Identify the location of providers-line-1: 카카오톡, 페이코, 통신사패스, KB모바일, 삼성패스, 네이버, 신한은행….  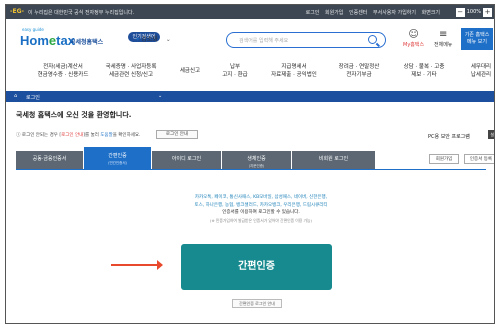
(261, 197).